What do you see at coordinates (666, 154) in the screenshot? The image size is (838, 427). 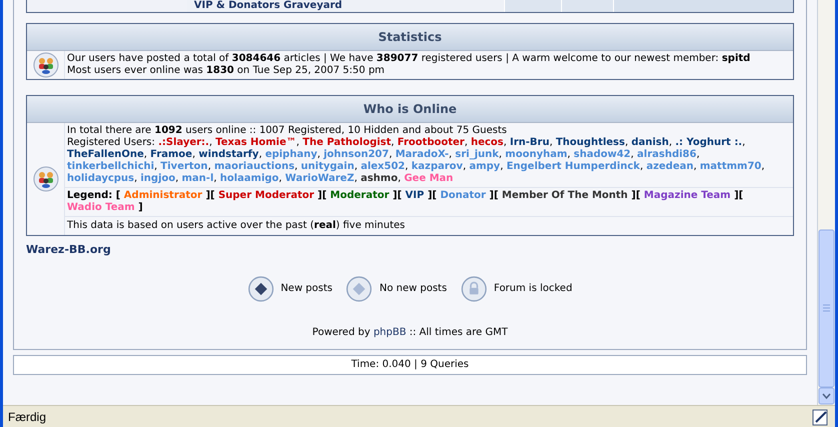 I see `user-link: alrashdi86` at bounding box center [666, 154].